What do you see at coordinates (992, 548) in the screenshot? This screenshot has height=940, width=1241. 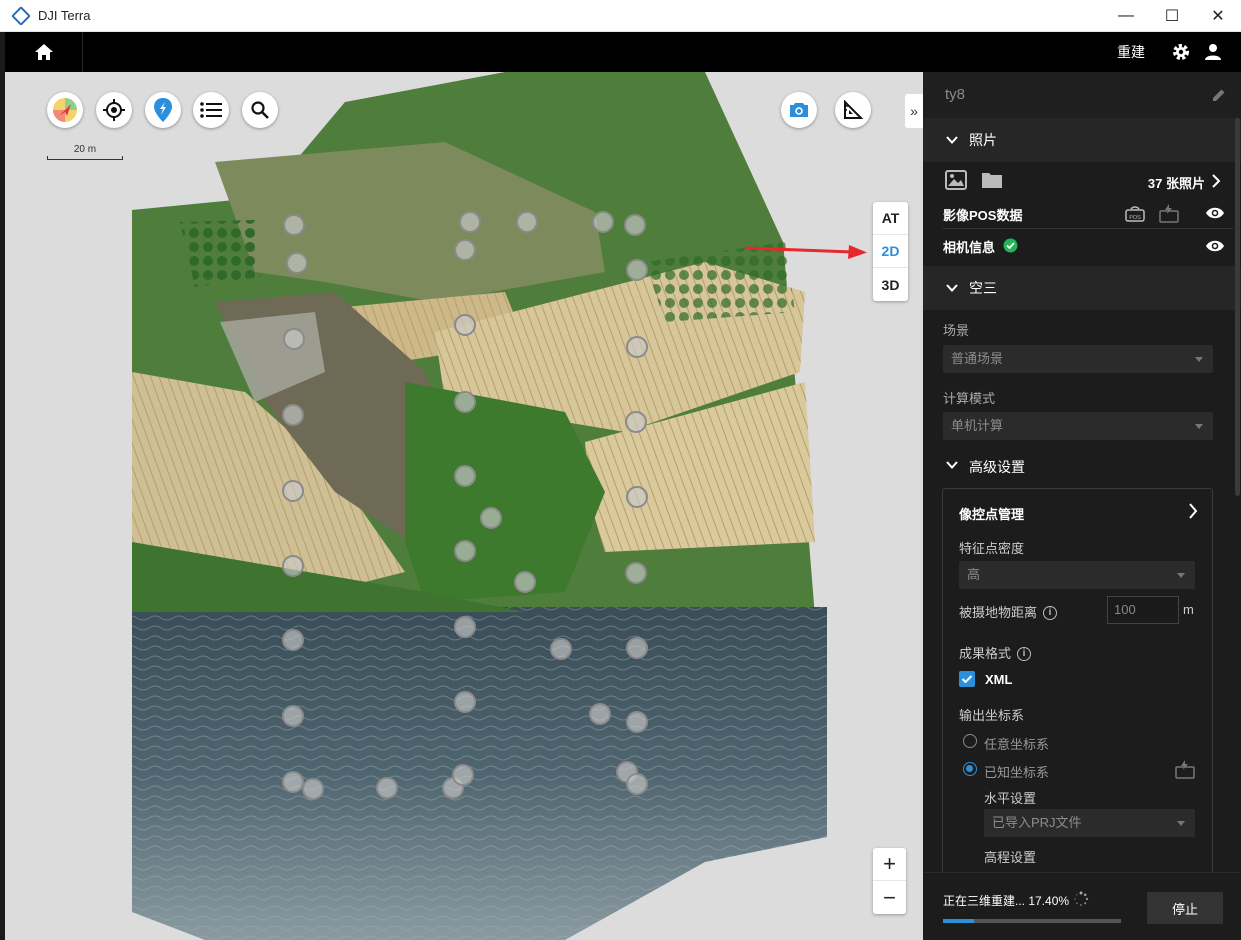 I see `feature-density-label: 特征点密度` at bounding box center [992, 548].